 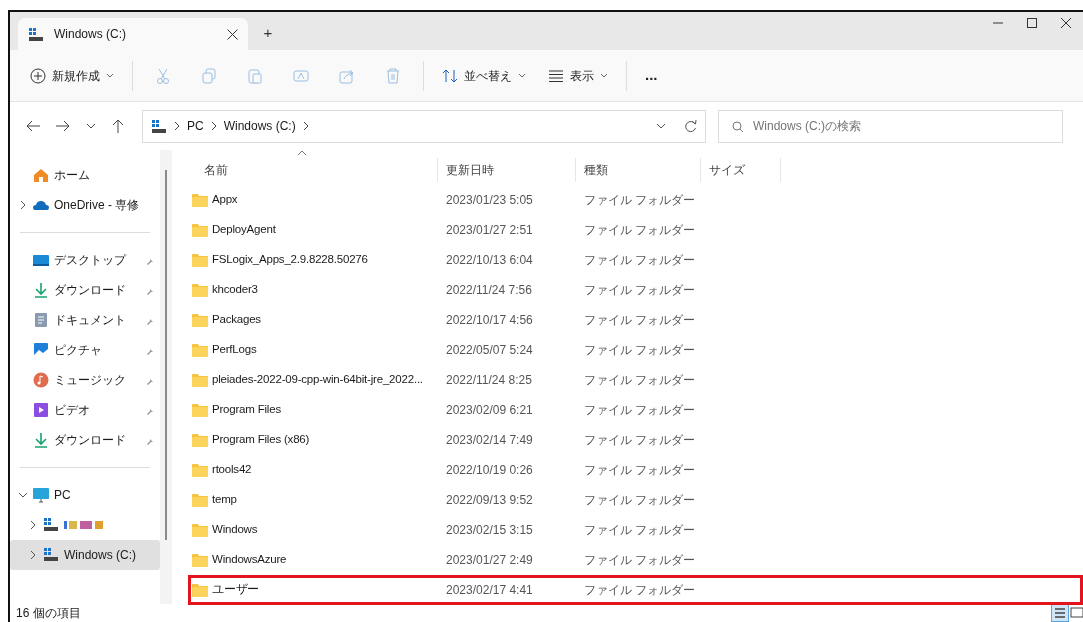 What do you see at coordinates (85, 205) in the screenshot?
I see `sidebar-item: OneDrive - 専修` at bounding box center [85, 205].